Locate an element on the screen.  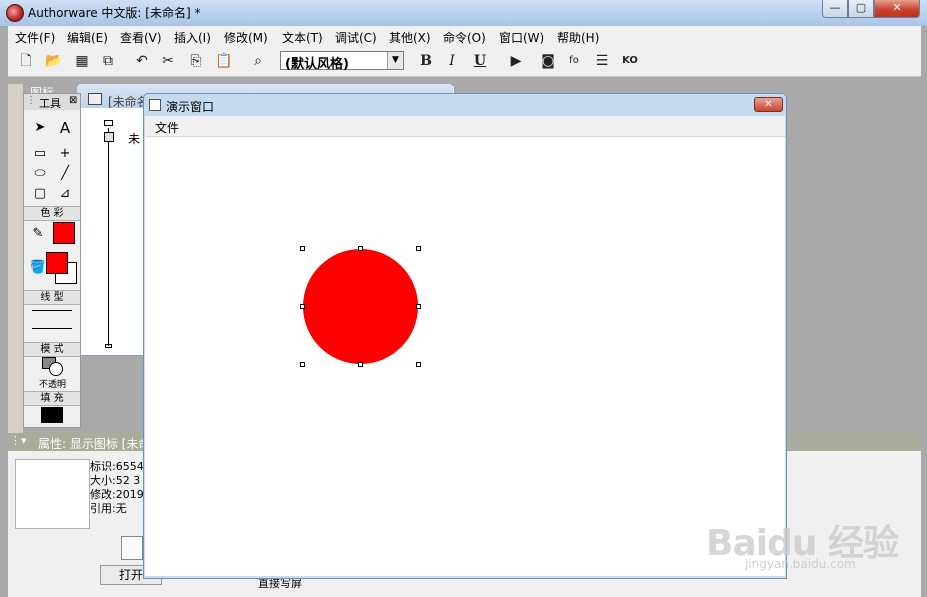
import-icon: ⧉ is located at coordinates (108, 61).